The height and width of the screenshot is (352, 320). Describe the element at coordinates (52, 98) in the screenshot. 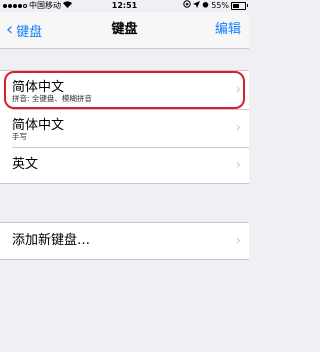

I see `keyboard-subtitle: 拼音: 全键盘、模糊拼音` at that location.